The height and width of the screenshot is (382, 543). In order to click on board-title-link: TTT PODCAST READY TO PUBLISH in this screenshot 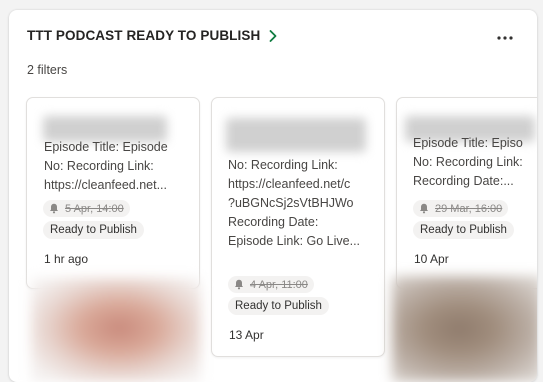, I will do `click(152, 35)`.